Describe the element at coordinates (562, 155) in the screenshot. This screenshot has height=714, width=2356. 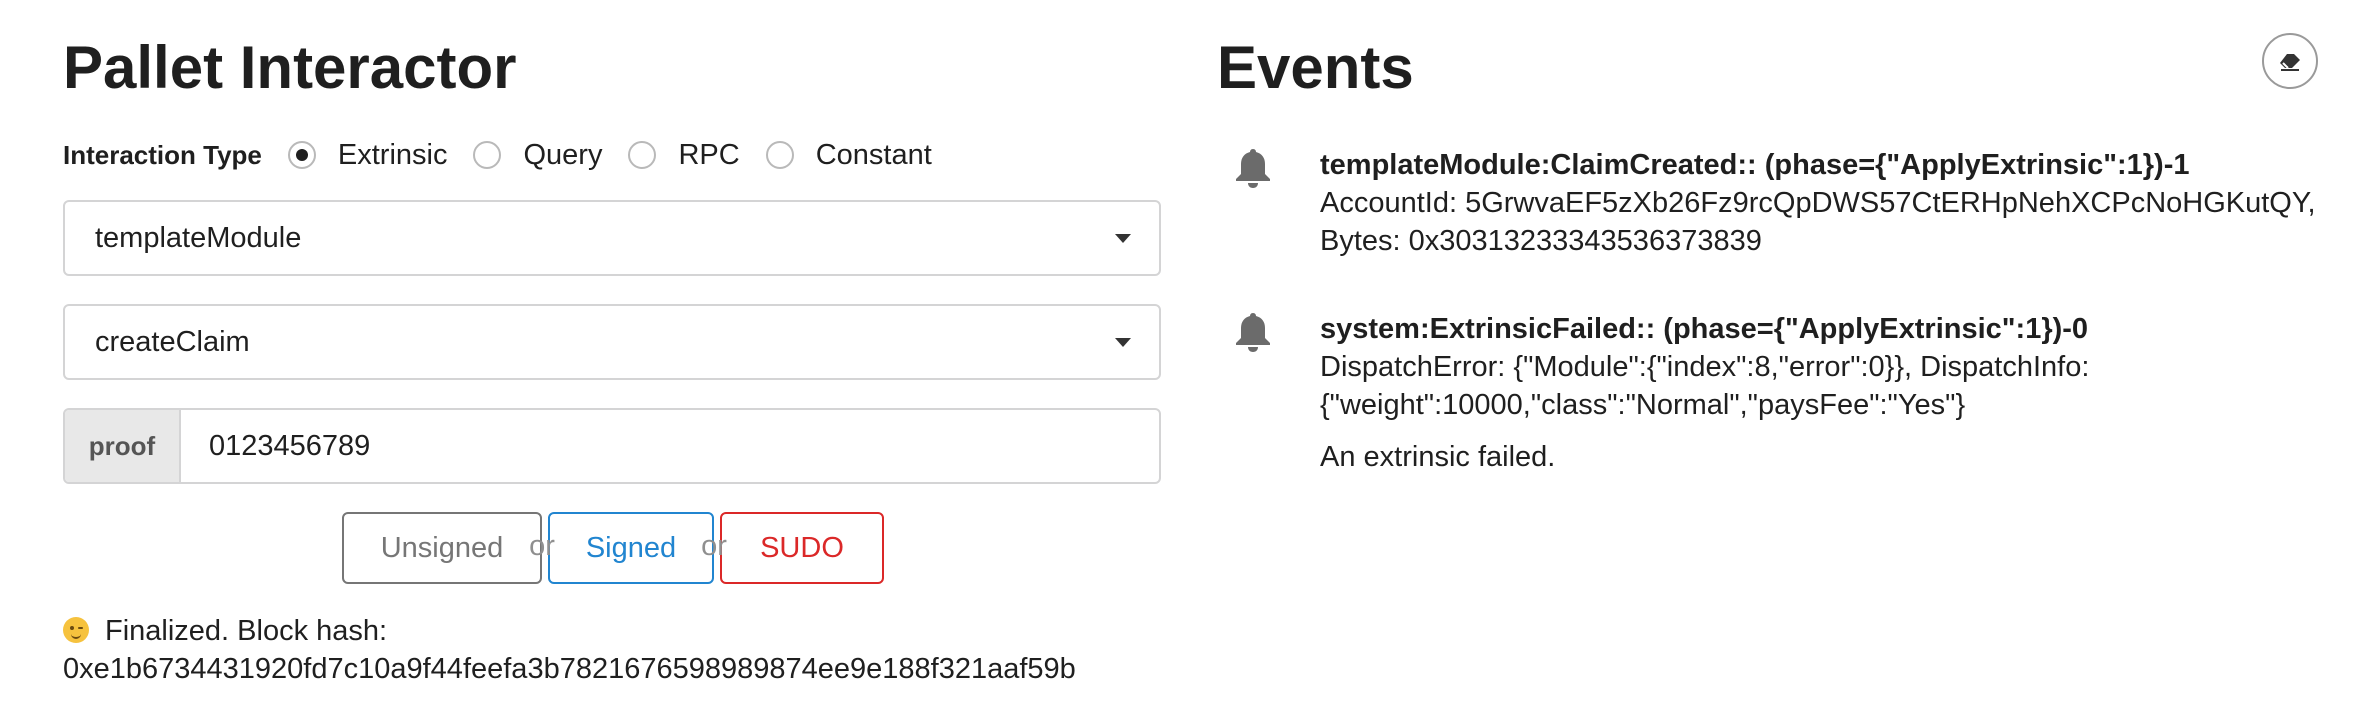
I see `radio-query-label: Query` at that location.